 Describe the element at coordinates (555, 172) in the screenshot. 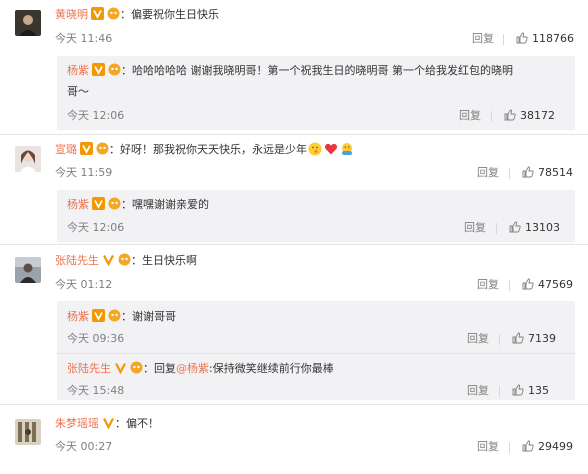

I see `like-count: 78514` at that location.